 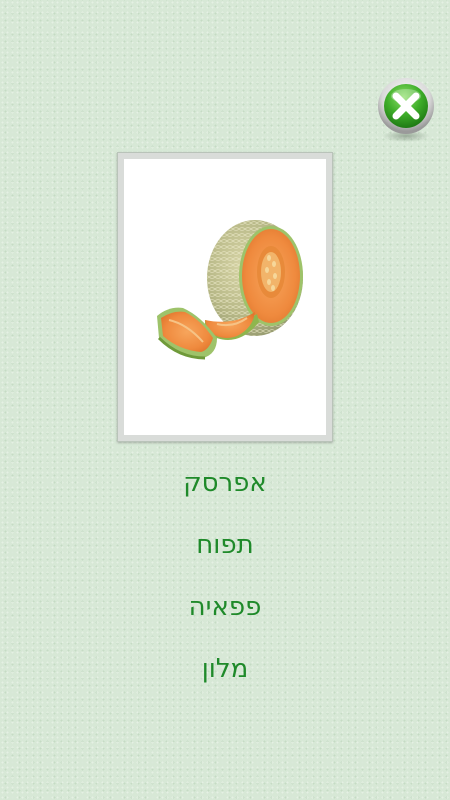 I want to click on close-button, so click(x=406, y=110).